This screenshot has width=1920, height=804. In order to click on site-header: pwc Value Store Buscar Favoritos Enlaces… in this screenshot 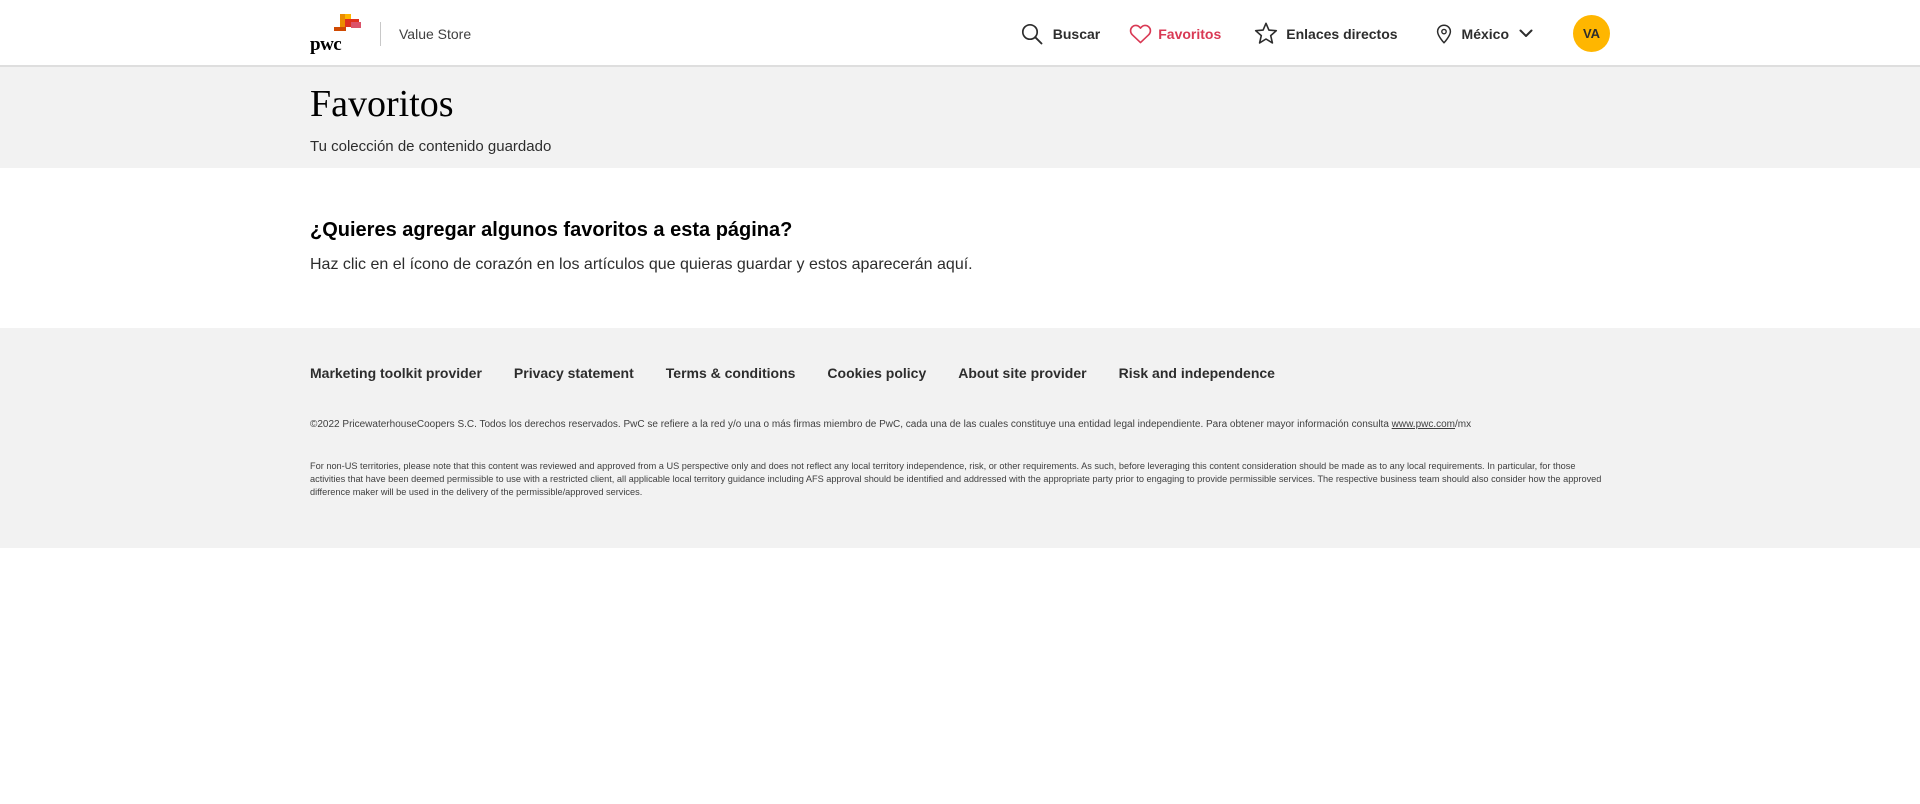, I will do `click(960, 33)`.